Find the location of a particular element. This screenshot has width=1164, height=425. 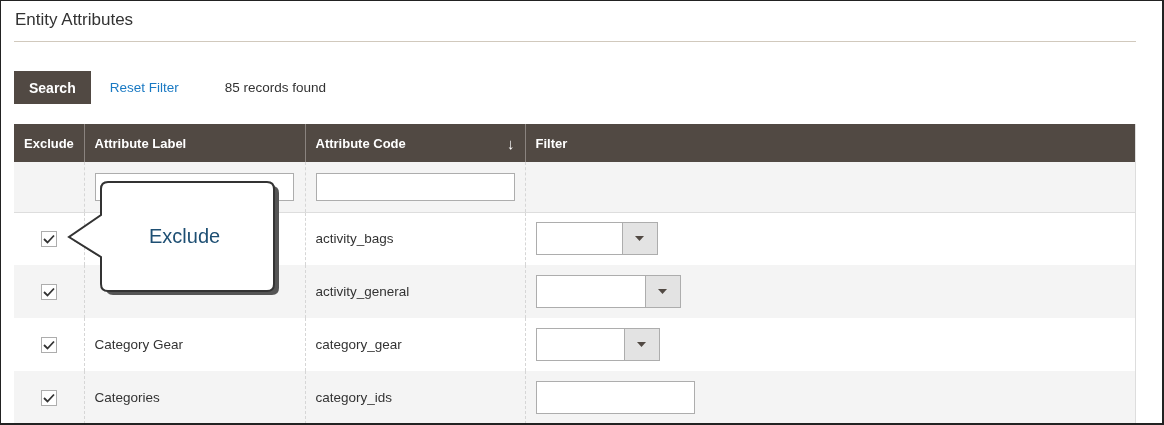

records-count: 85 records found is located at coordinates (275, 87).